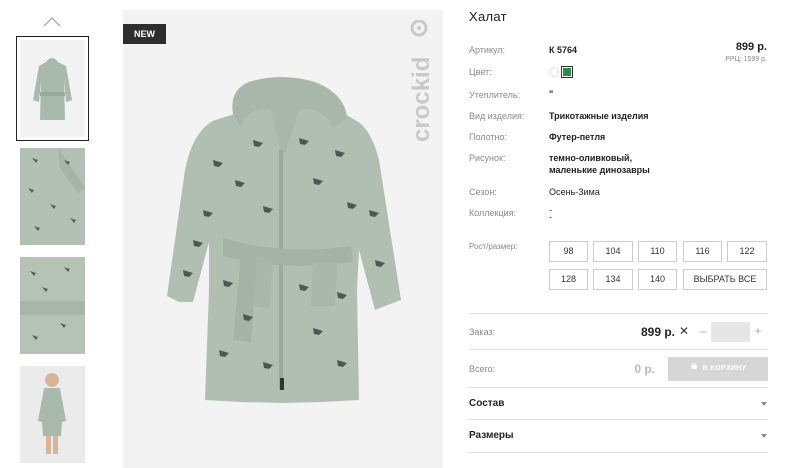  I want to click on attr-label-fabric: Полотно:, so click(488, 137).